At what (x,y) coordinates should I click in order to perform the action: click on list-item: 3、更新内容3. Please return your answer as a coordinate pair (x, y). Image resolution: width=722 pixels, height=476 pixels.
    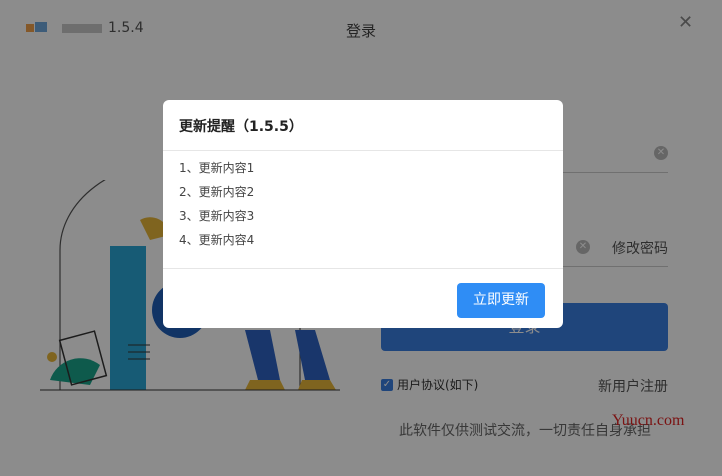
    Looking at the image, I should click on (217, 216).